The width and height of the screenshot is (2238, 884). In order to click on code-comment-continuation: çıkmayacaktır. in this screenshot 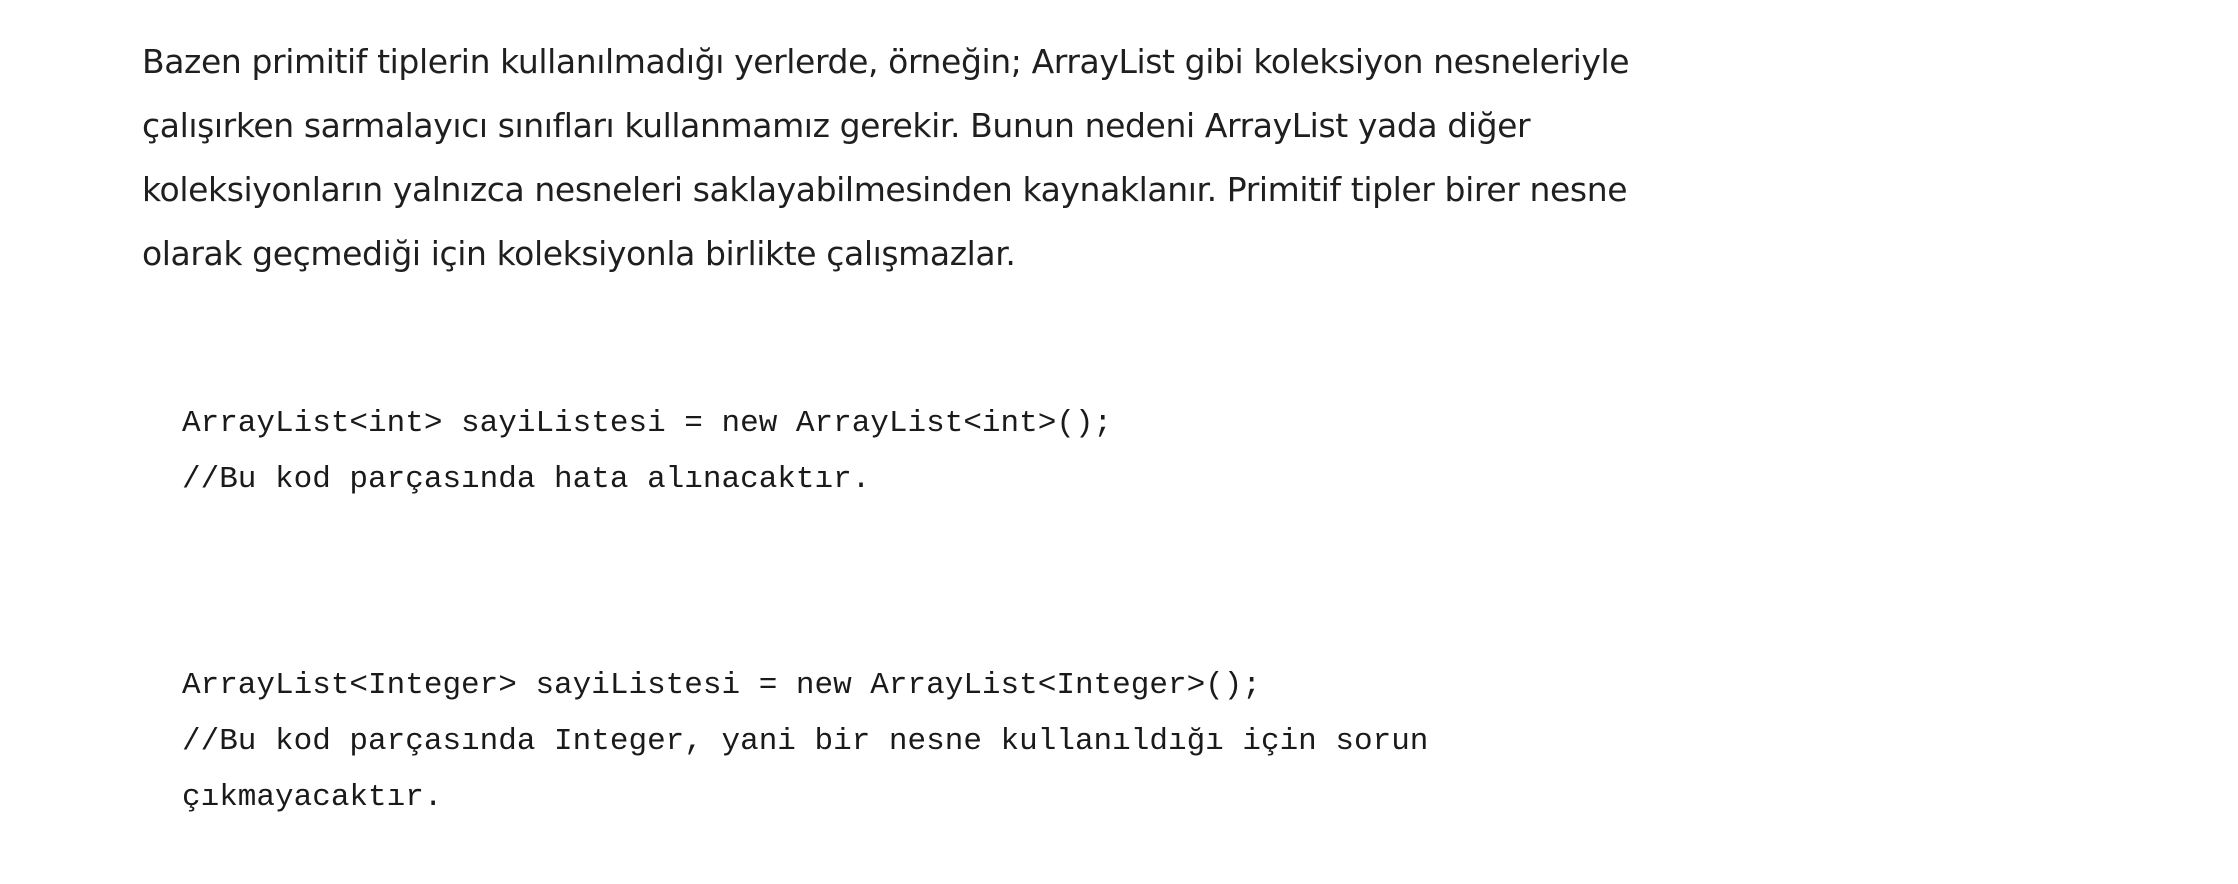, I will do `click(312, 797)`.